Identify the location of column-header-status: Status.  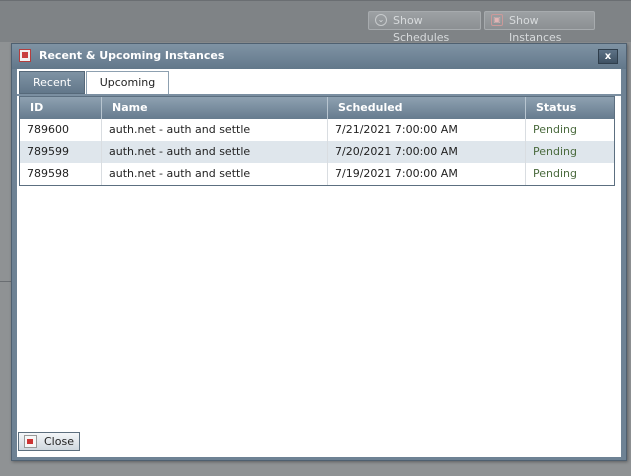
(570, 108).